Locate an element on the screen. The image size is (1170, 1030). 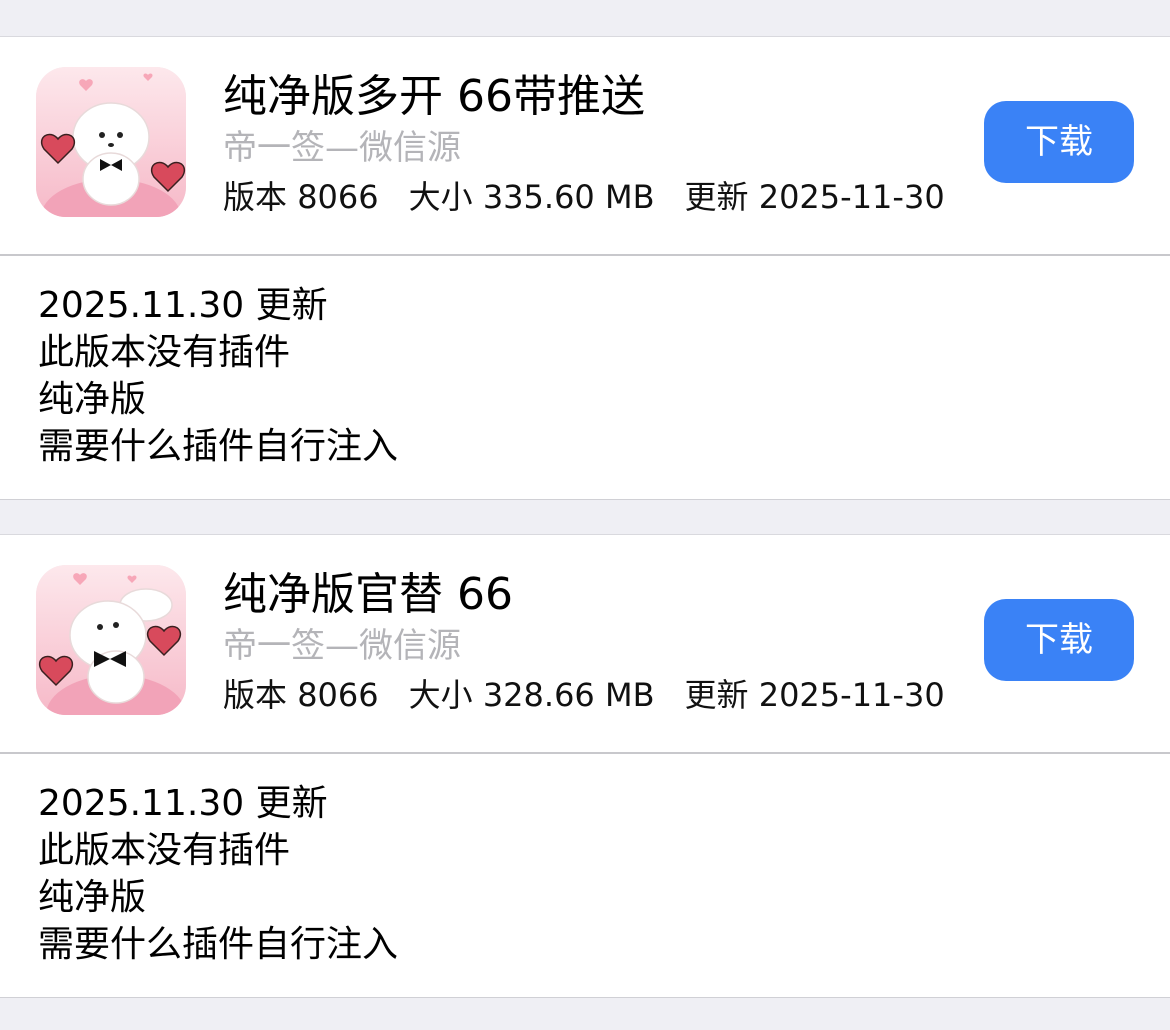
app-meta: 版本 8066 大小 328.66 MB 更新 2025-11-30 is located at coordinates (584, 695).